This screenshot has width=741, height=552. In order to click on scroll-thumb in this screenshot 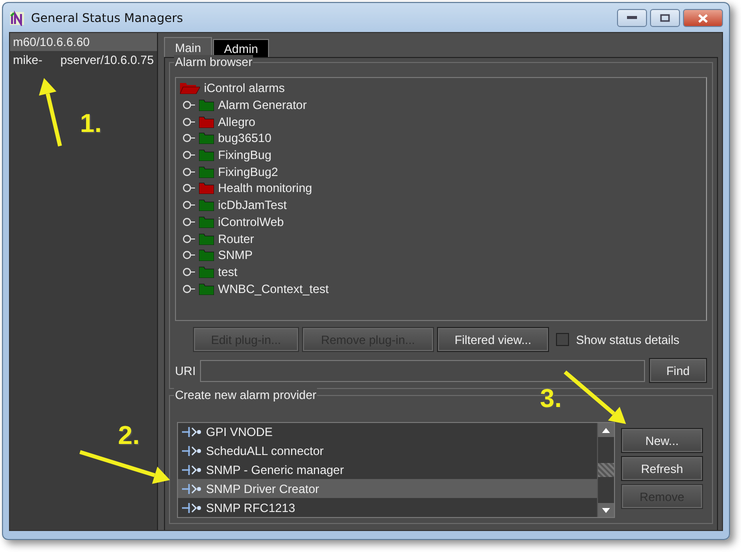, I will do `click(606, 470)`.